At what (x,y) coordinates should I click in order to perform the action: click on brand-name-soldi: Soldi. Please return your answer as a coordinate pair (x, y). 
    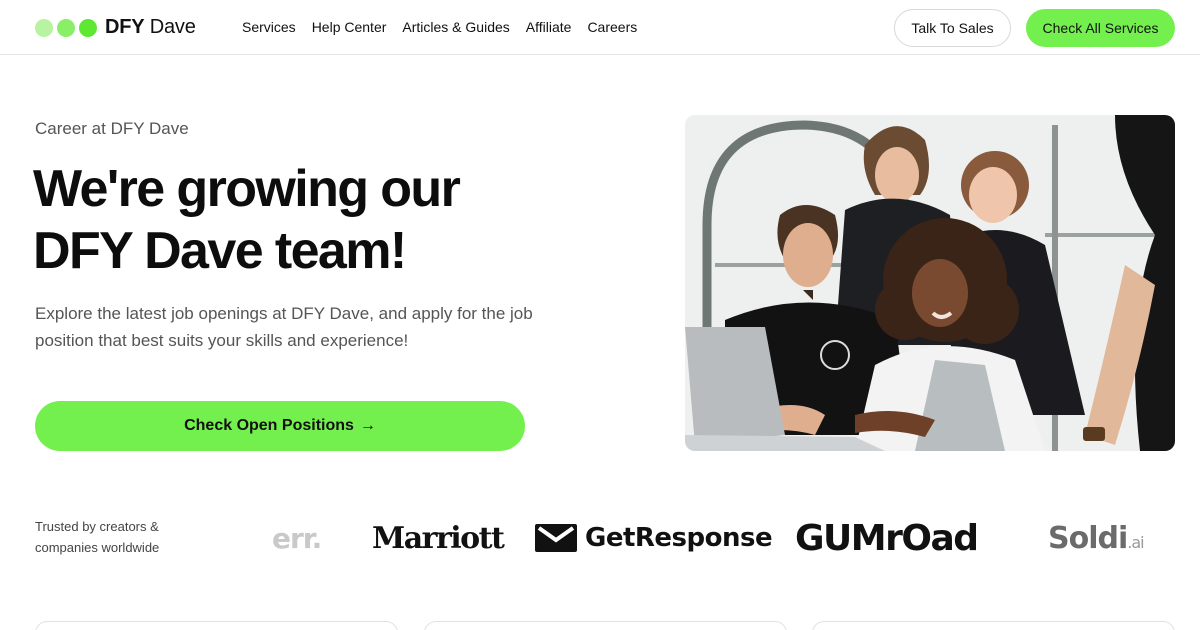
    Looking at the image, I should click on (1088, 538).